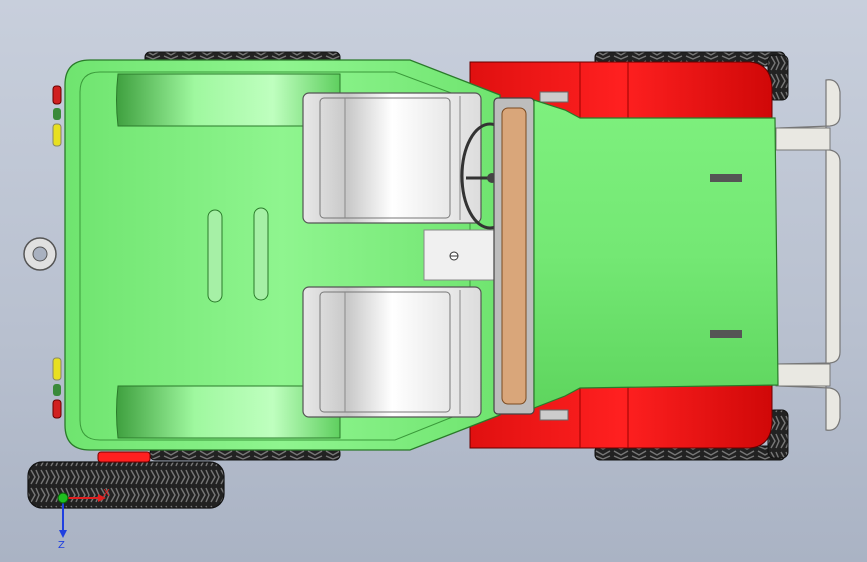  Describe the element at coordinates (392, 352) in the screenshot. I see `seat-passenger` at that location.